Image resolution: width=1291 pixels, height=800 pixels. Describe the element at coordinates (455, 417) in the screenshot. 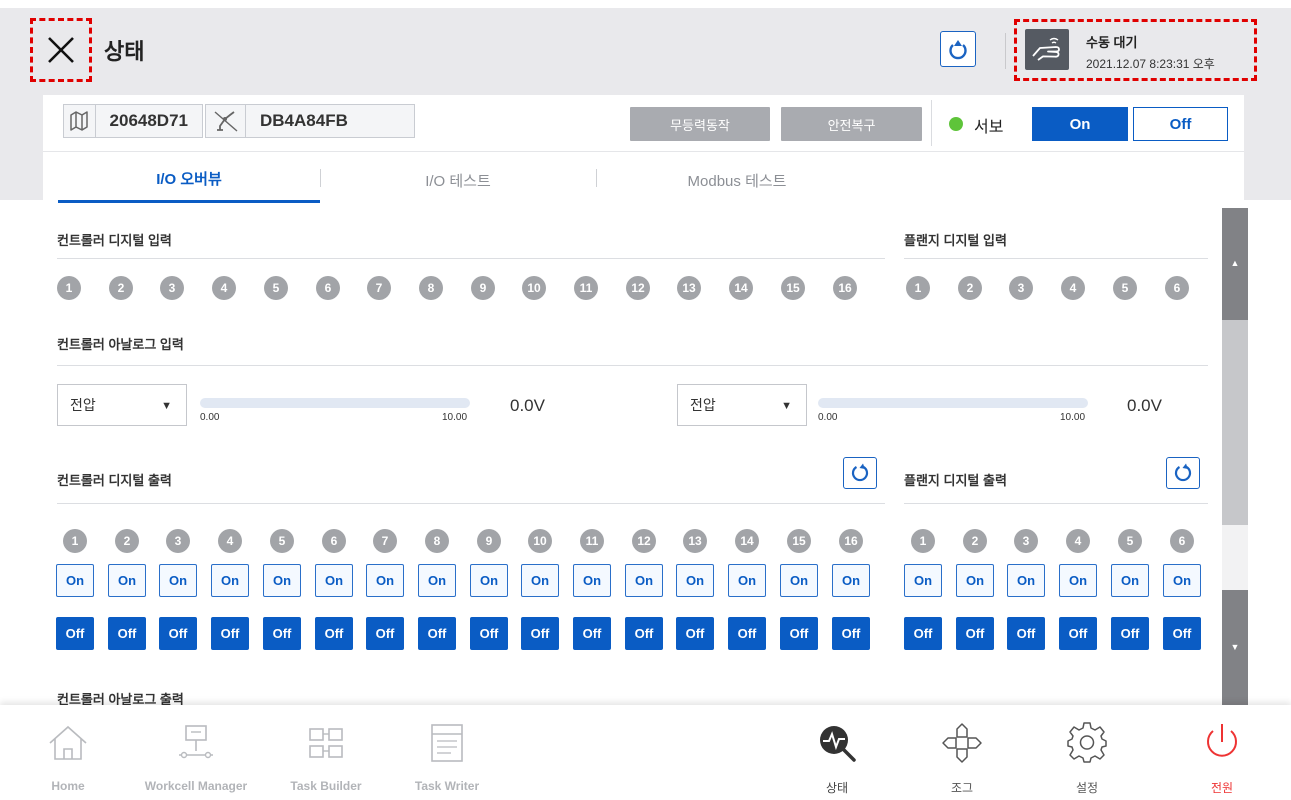

I see `analog-input-1-max: 10.00` at that location.